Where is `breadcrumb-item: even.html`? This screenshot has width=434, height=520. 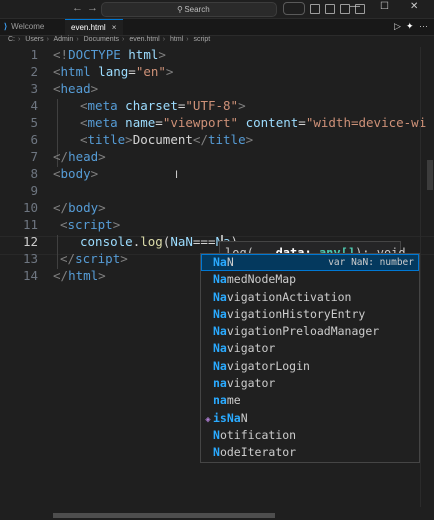 breadcrumb-item: even.html is located at coordinates (144, 39).